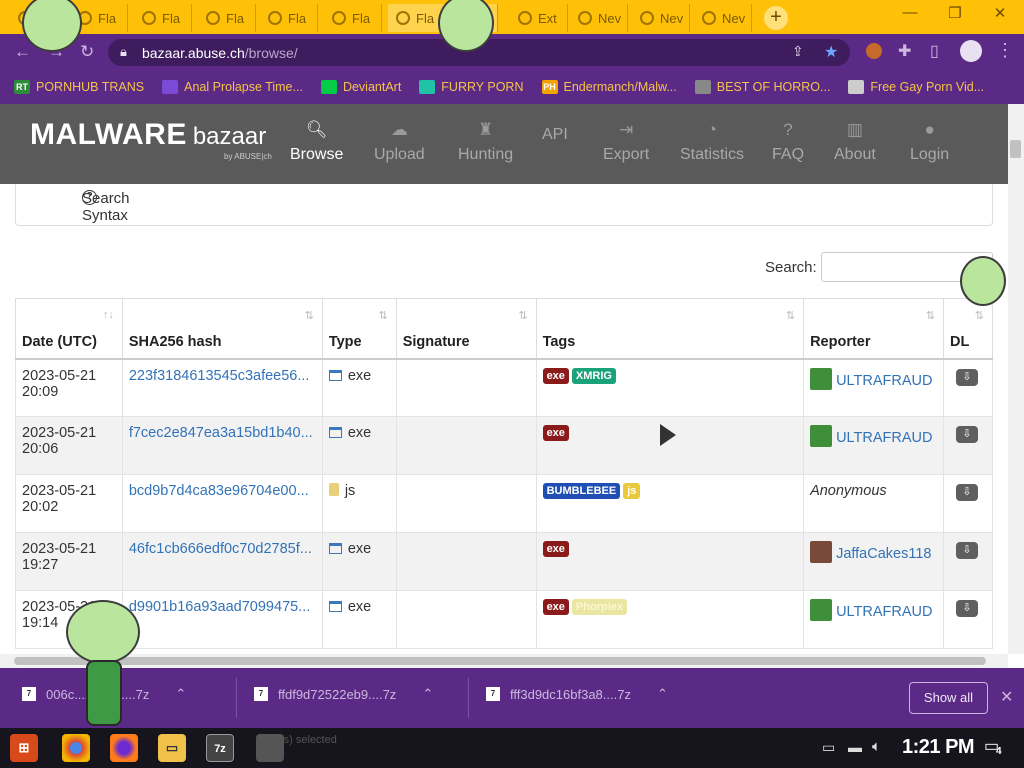 This screenshot has height=768, width=1024. Describe the element at coordinates (69, 387) in the screenshot. I see `date-cell: 2023-05-21 20:09` at that location.